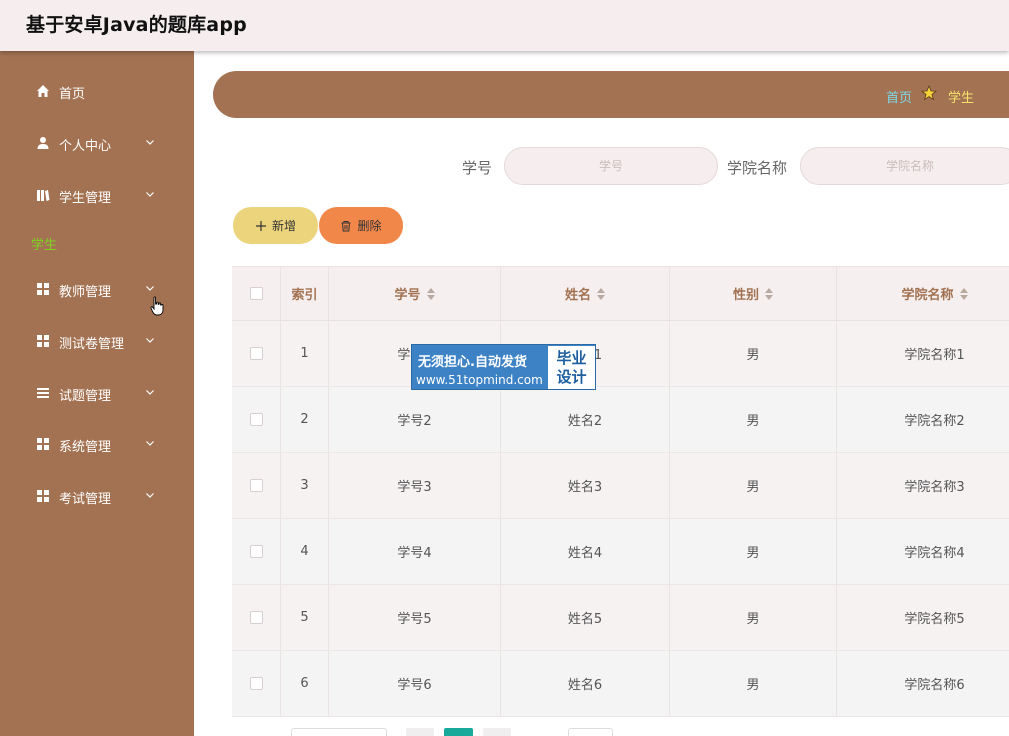 The height and width of the screenshot is (736, 1009). Describe the element at coordinates (415, 485) in the screenshot. I see `cell-student-id: 学号3` at that location.